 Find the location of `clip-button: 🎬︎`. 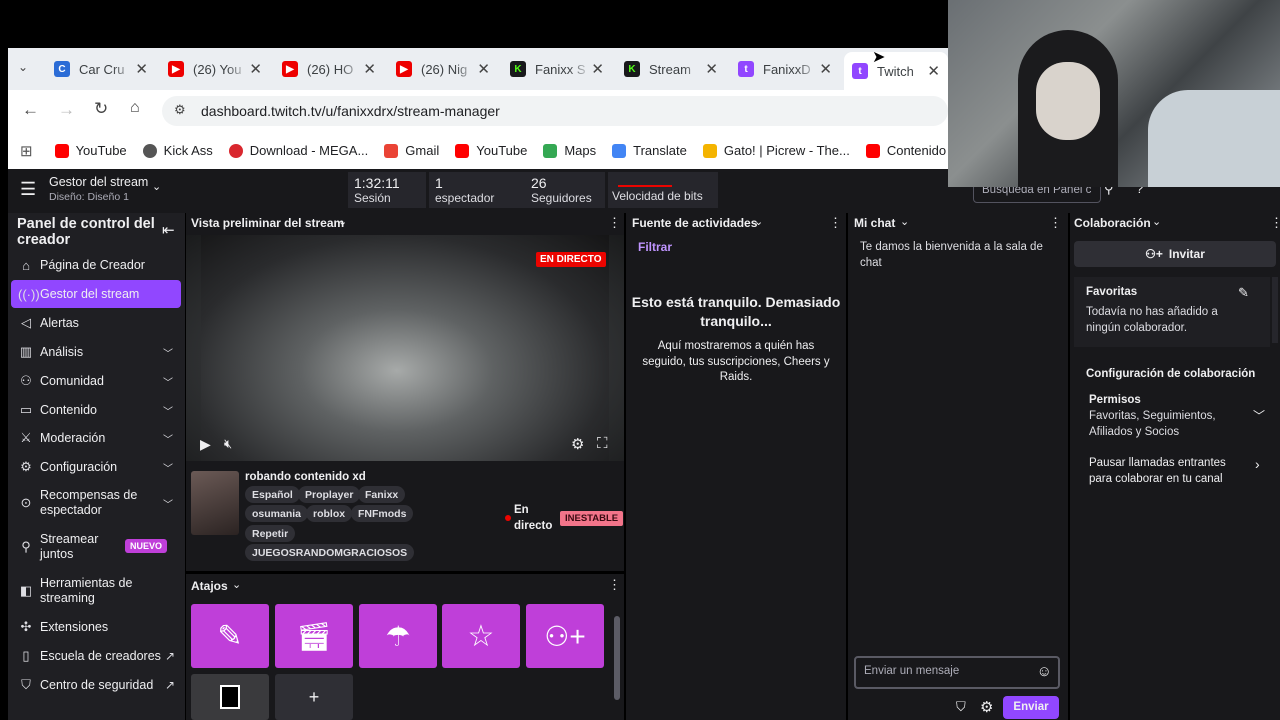

clip-button: 🎬︎ is located at coordinates (314, 636).